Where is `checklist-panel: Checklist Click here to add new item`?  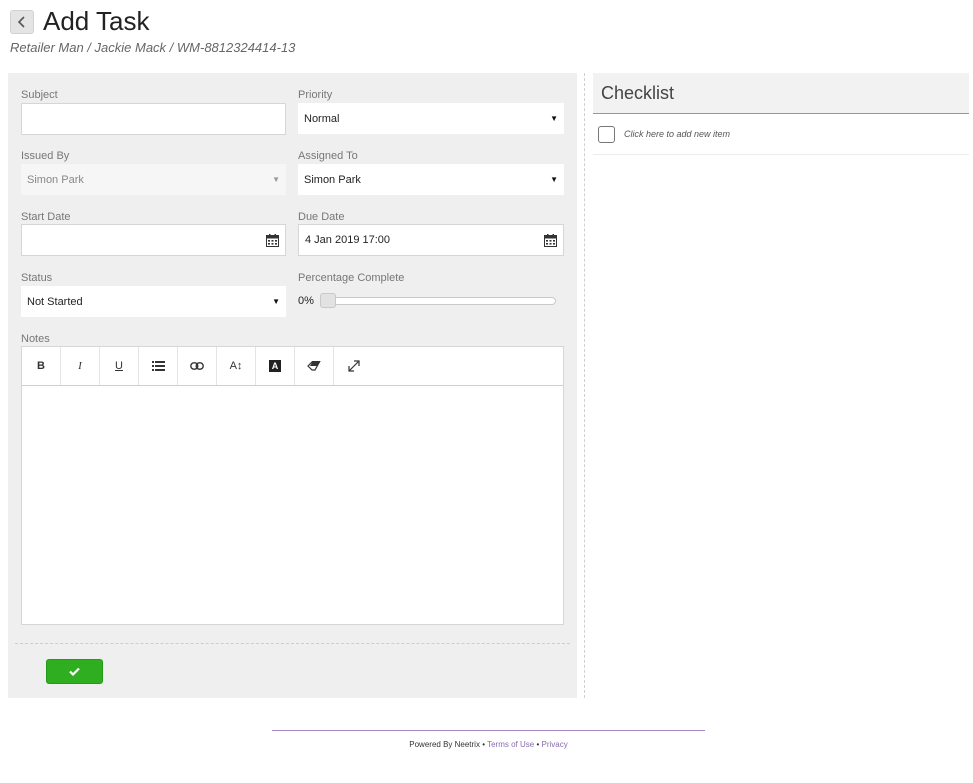 checklist-panel: Checklist Click here to add new item is located at coordinates (781, 114).